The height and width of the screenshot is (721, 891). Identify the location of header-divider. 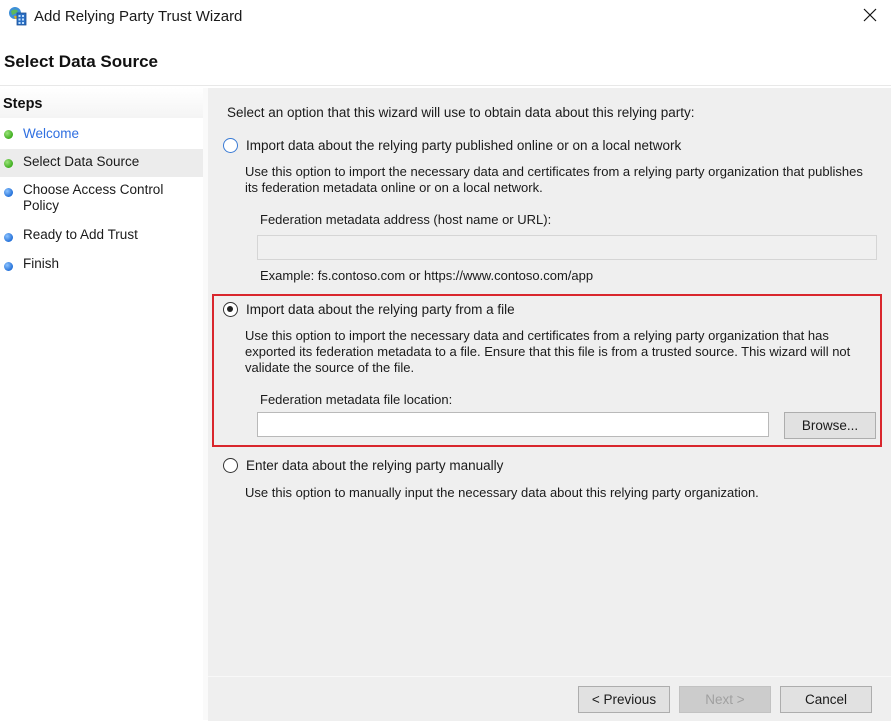
(445, 85).